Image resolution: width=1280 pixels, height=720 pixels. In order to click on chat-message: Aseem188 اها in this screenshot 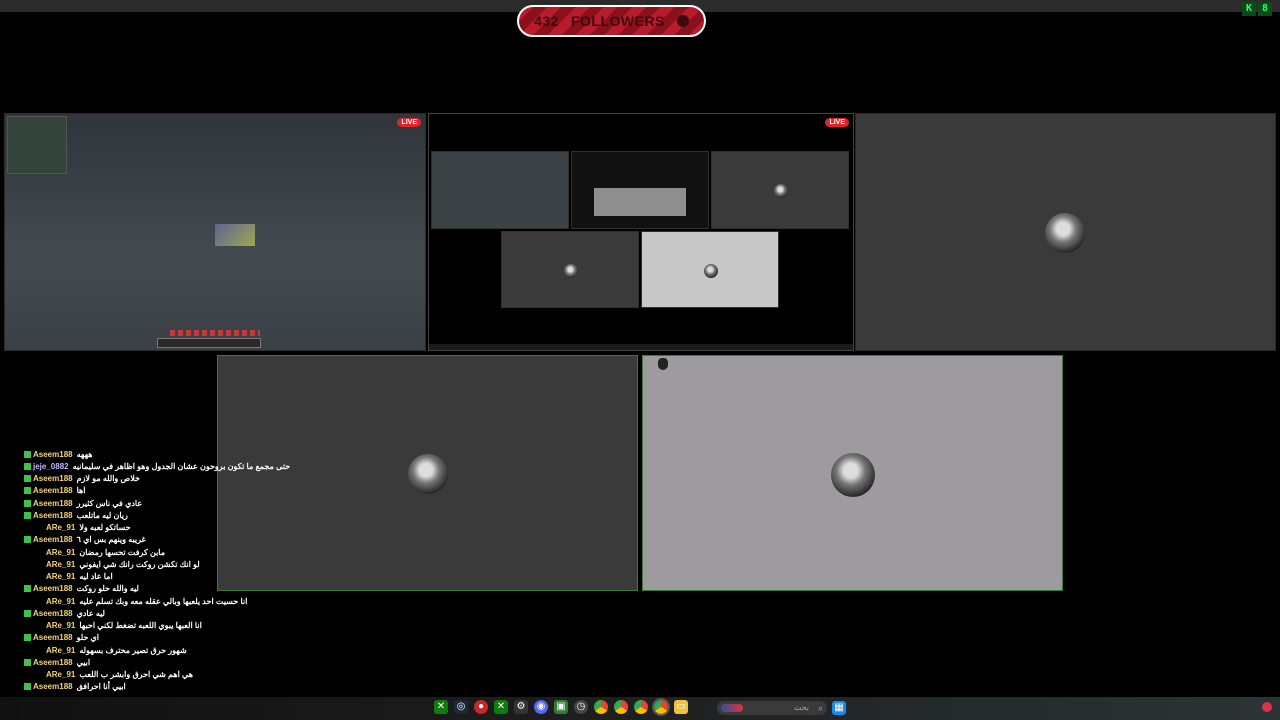, I will do `click(154, 491)`.